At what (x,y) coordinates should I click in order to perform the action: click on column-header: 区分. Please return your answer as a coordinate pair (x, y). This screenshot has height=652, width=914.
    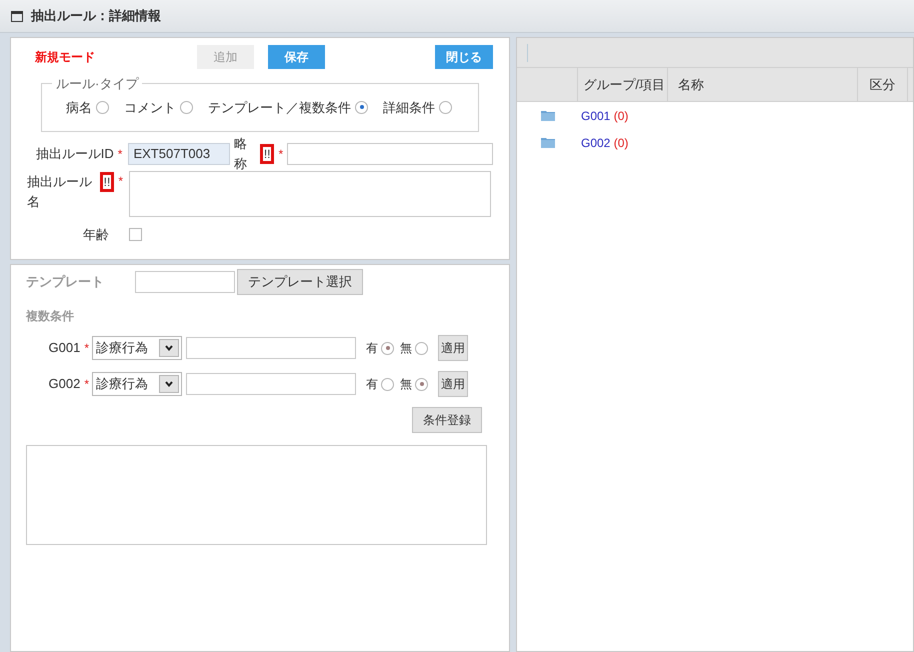
    Looking at the image, I should click on (883, 84).